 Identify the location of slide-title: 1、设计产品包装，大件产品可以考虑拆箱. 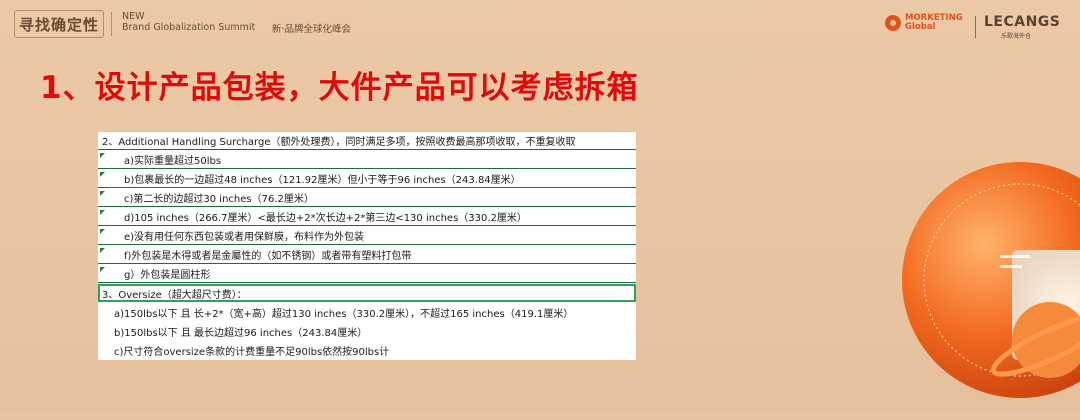
(339, 88).